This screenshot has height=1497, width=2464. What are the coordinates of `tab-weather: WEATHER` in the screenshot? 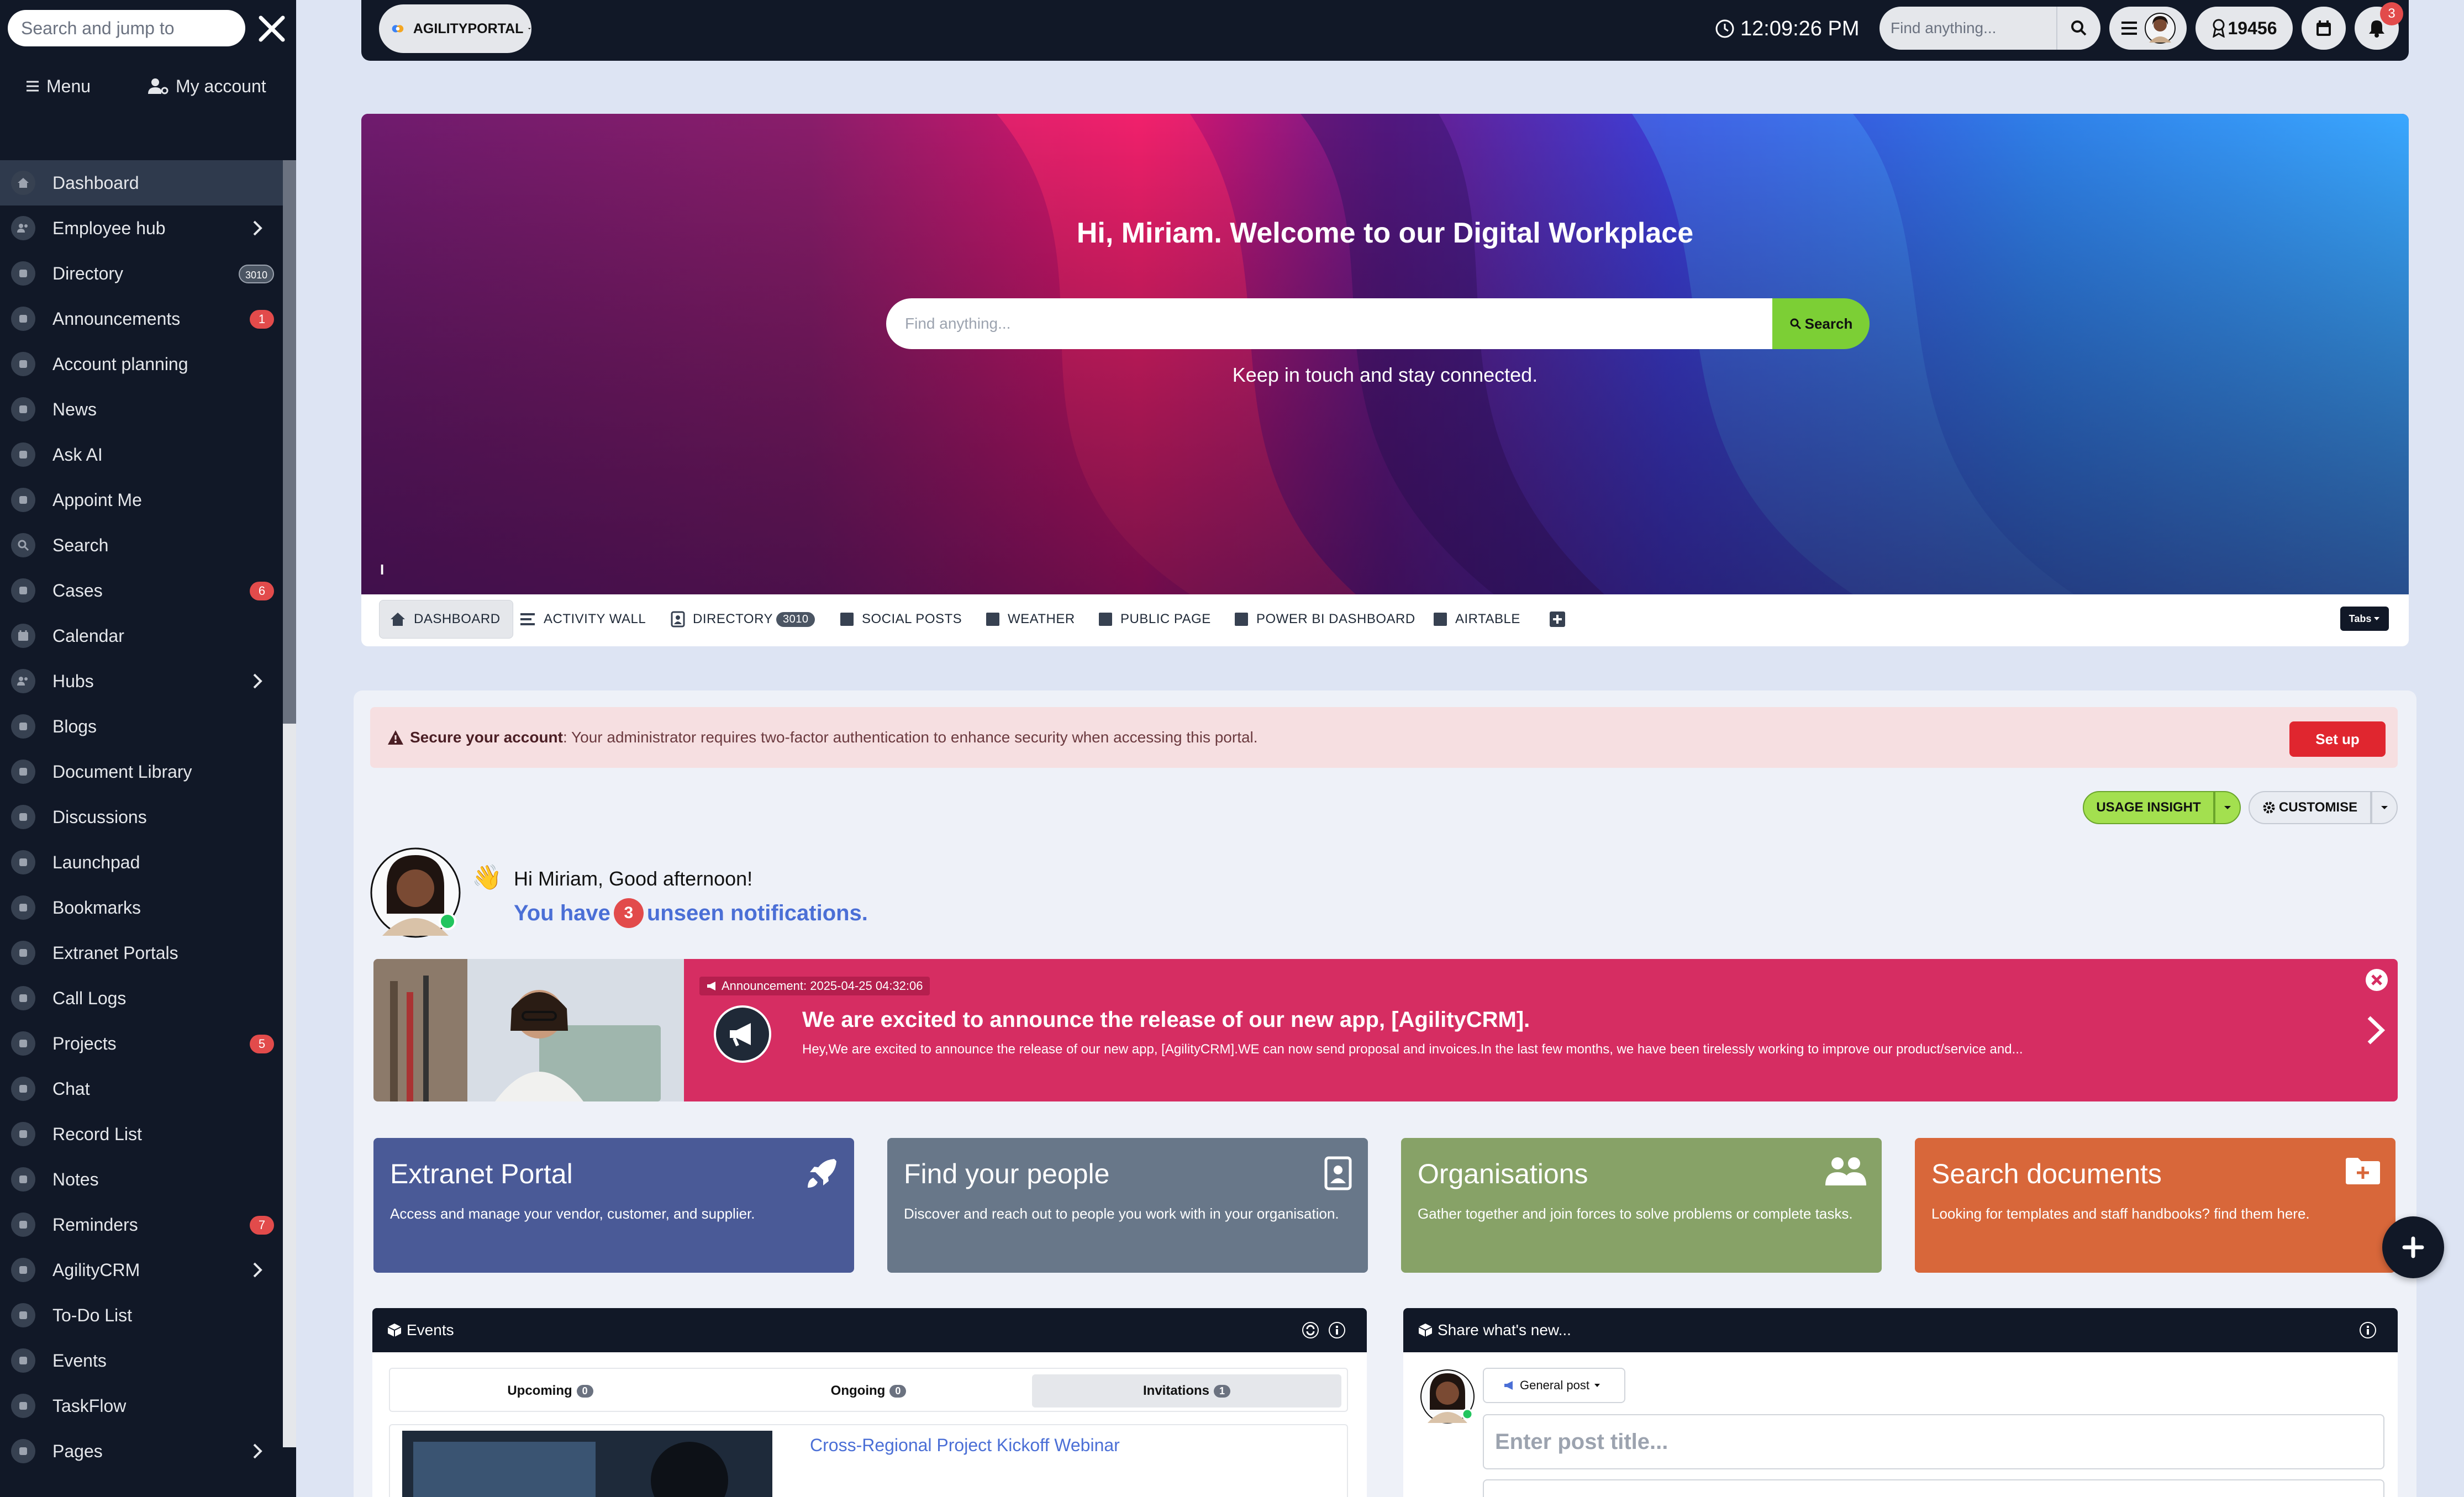 It's located at (1030, 619).